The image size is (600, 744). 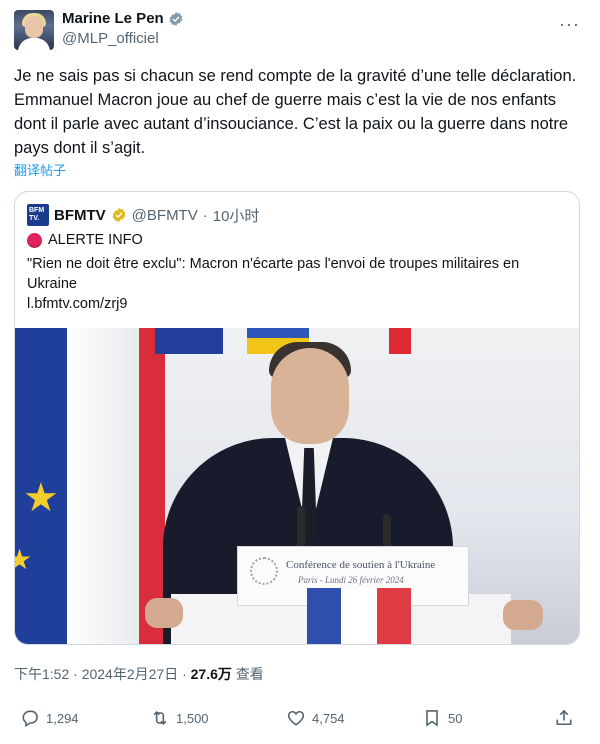 What do you see at coordinates (40, 169) in the screenshot?
I see `translate-link: 翻译帖子` at bounding box center [40, 169].